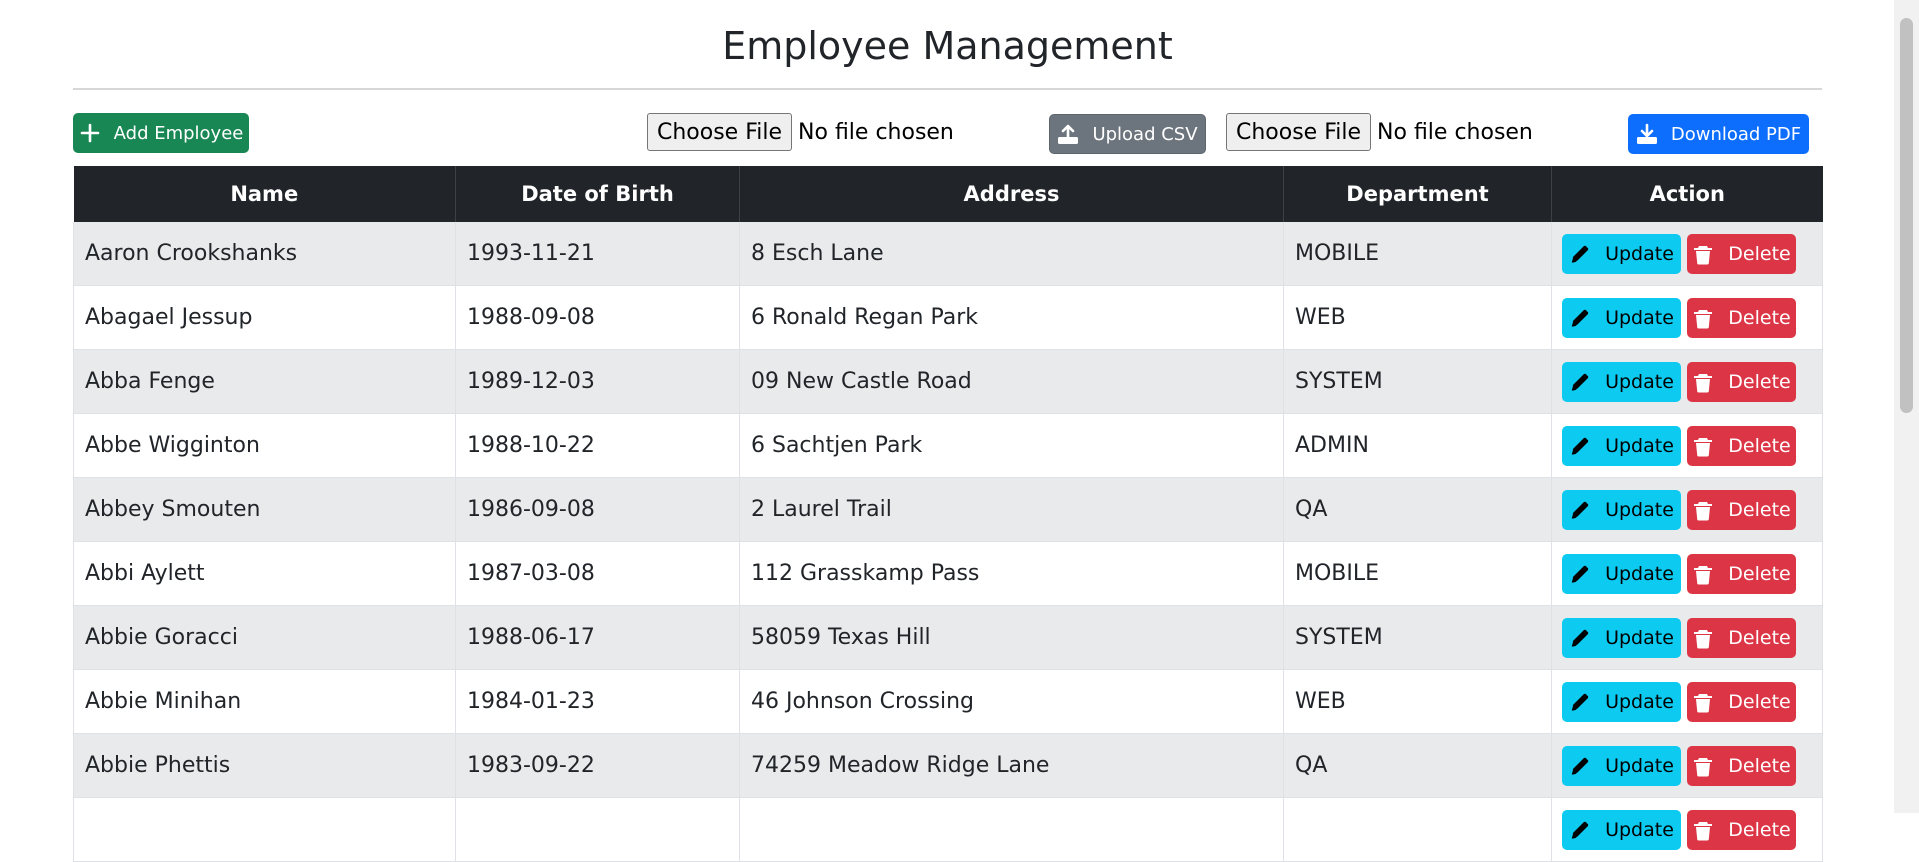 The height and width of the screenshot is (862, 1919). What do you see at coordinates (90, 133) in the screenshot?
I see `plus-icon` at bounding box center [90, 133].